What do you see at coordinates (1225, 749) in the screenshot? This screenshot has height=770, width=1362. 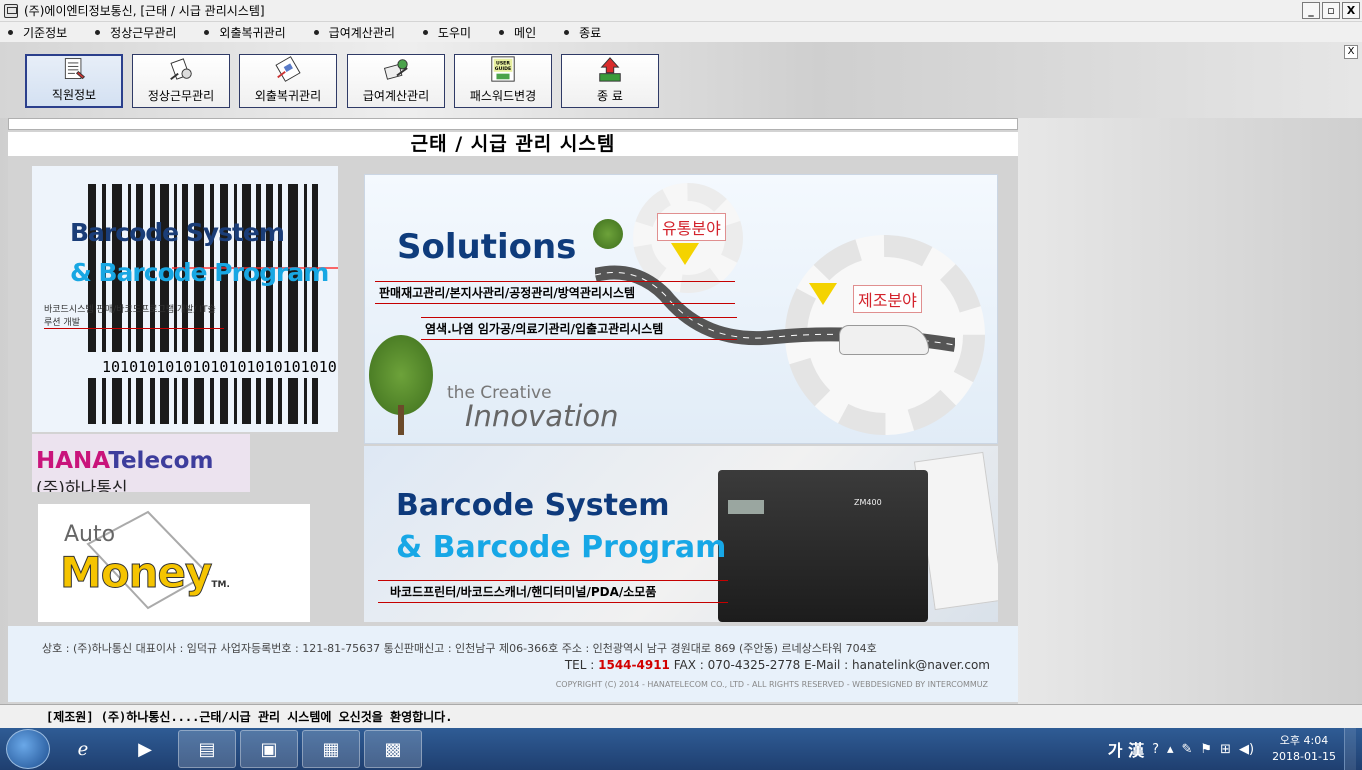 I see `network-icon: ⊞` at bounding box center [1225, 749].